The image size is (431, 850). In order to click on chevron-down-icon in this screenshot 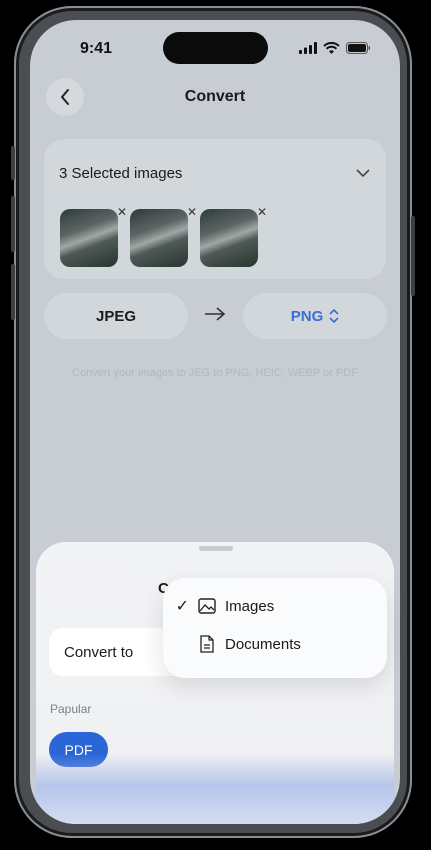, I will do `click(363, 173)`.